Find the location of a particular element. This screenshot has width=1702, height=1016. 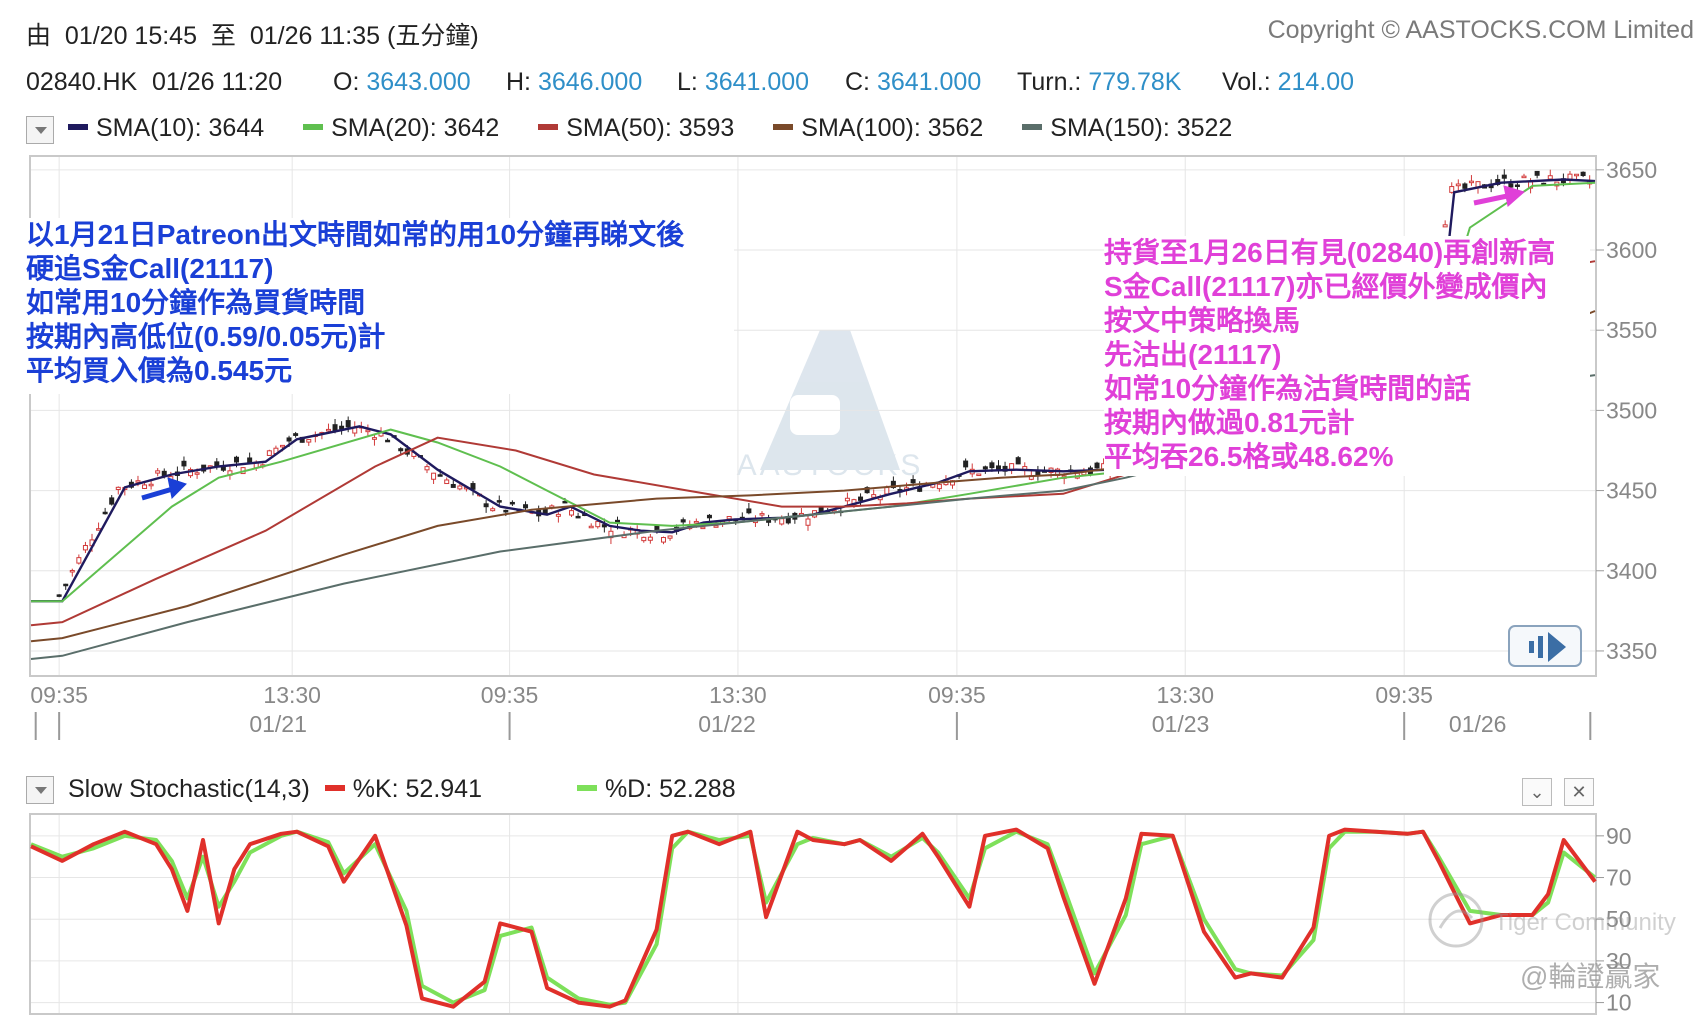

tiger-watermark-text: Tiger Community is located at coordinates (1585, 922).